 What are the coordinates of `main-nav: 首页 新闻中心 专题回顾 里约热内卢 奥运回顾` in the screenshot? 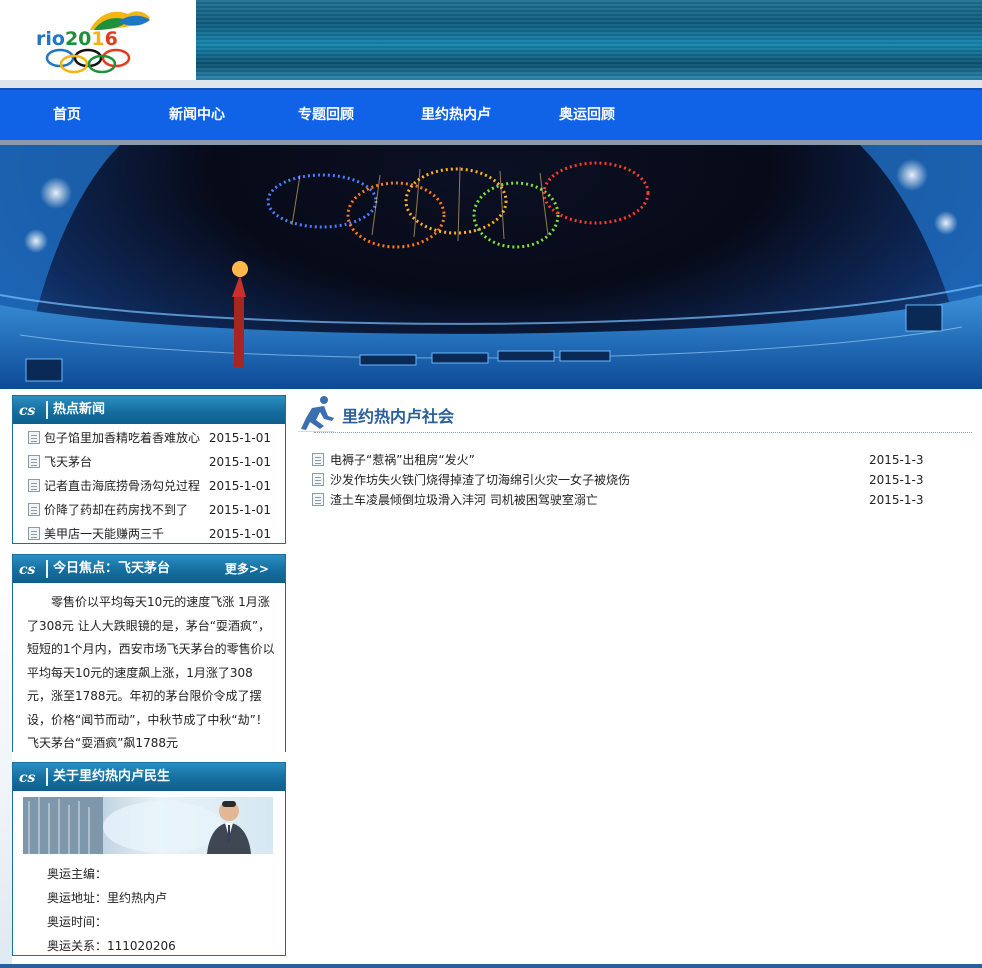 It's located at (491, 114).